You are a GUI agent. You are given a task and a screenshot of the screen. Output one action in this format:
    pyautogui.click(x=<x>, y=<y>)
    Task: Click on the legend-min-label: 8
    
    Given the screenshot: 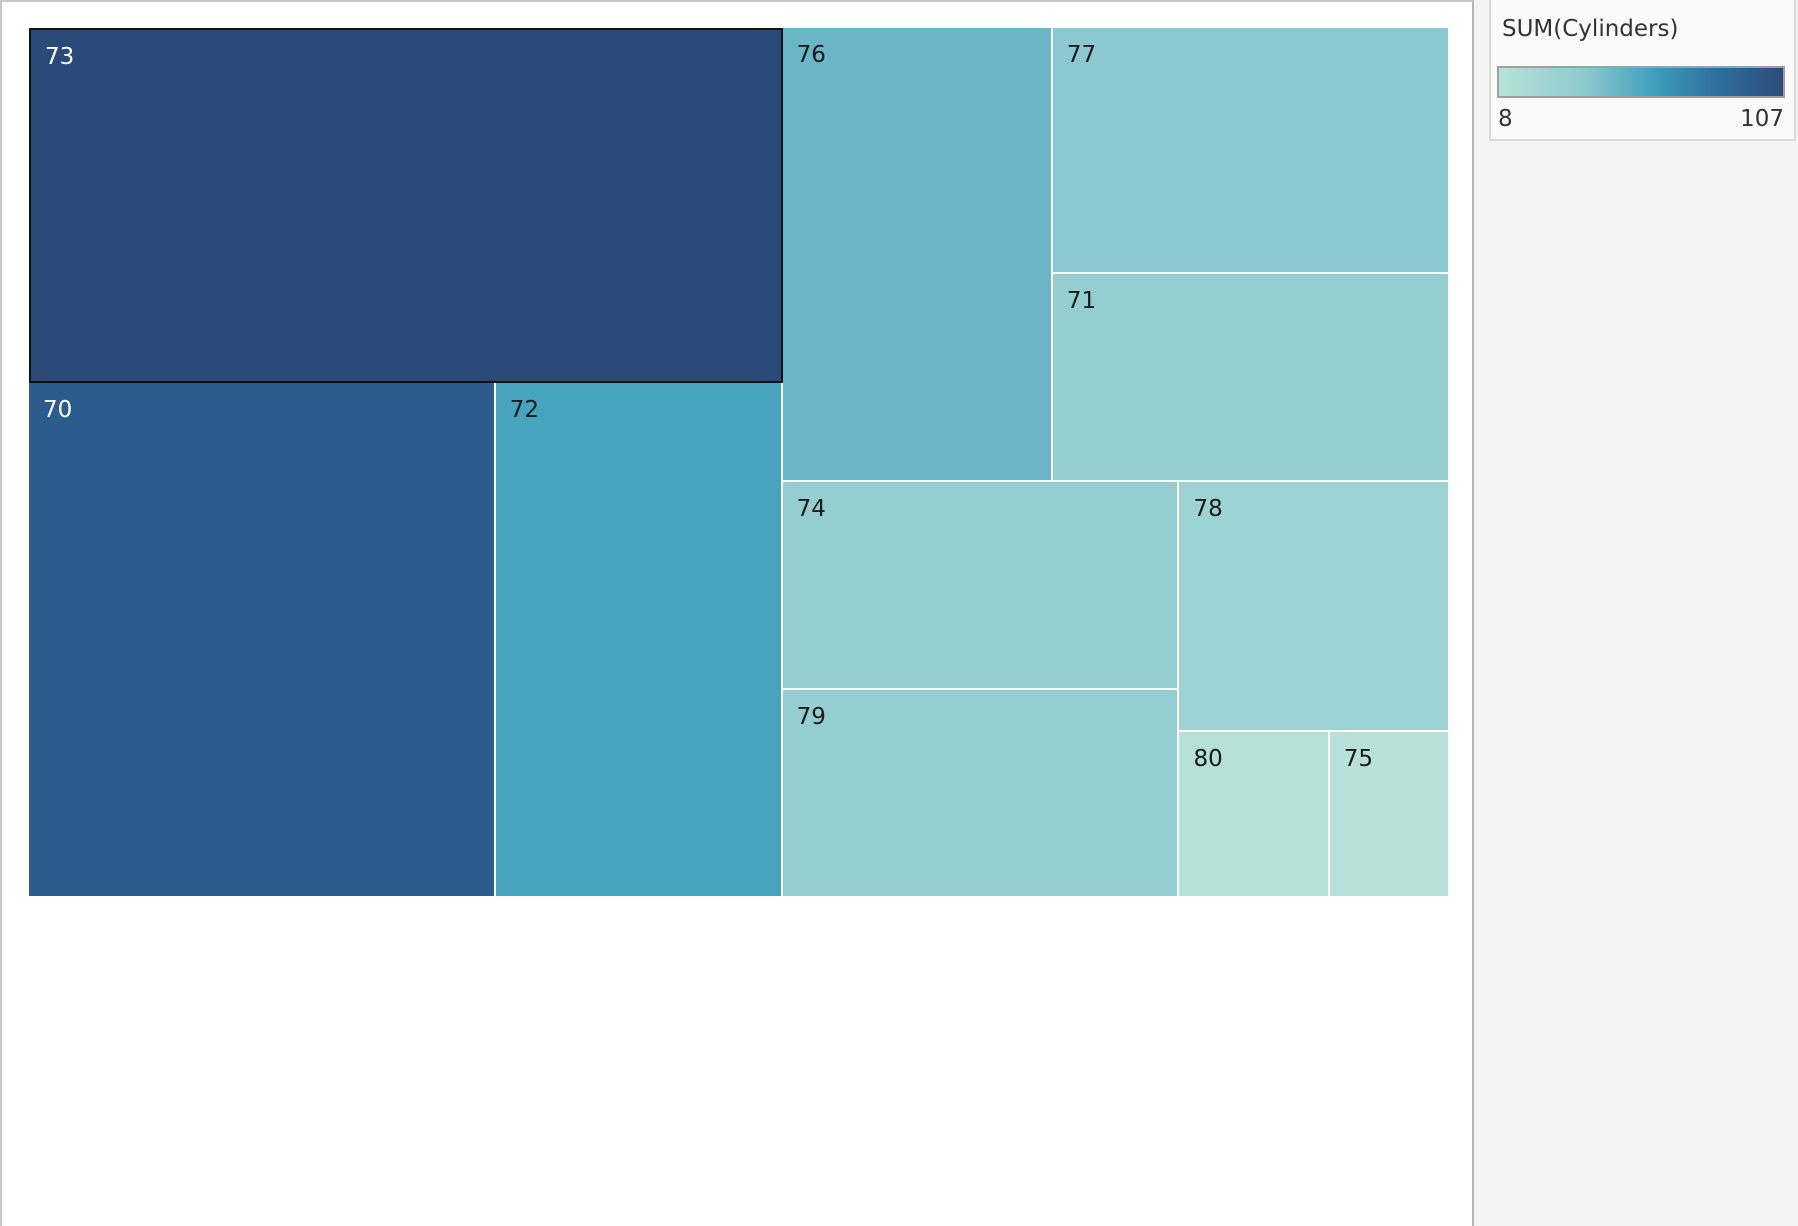 What is the action you would take?
    pyautogui.click(x=1505, y=119)
    